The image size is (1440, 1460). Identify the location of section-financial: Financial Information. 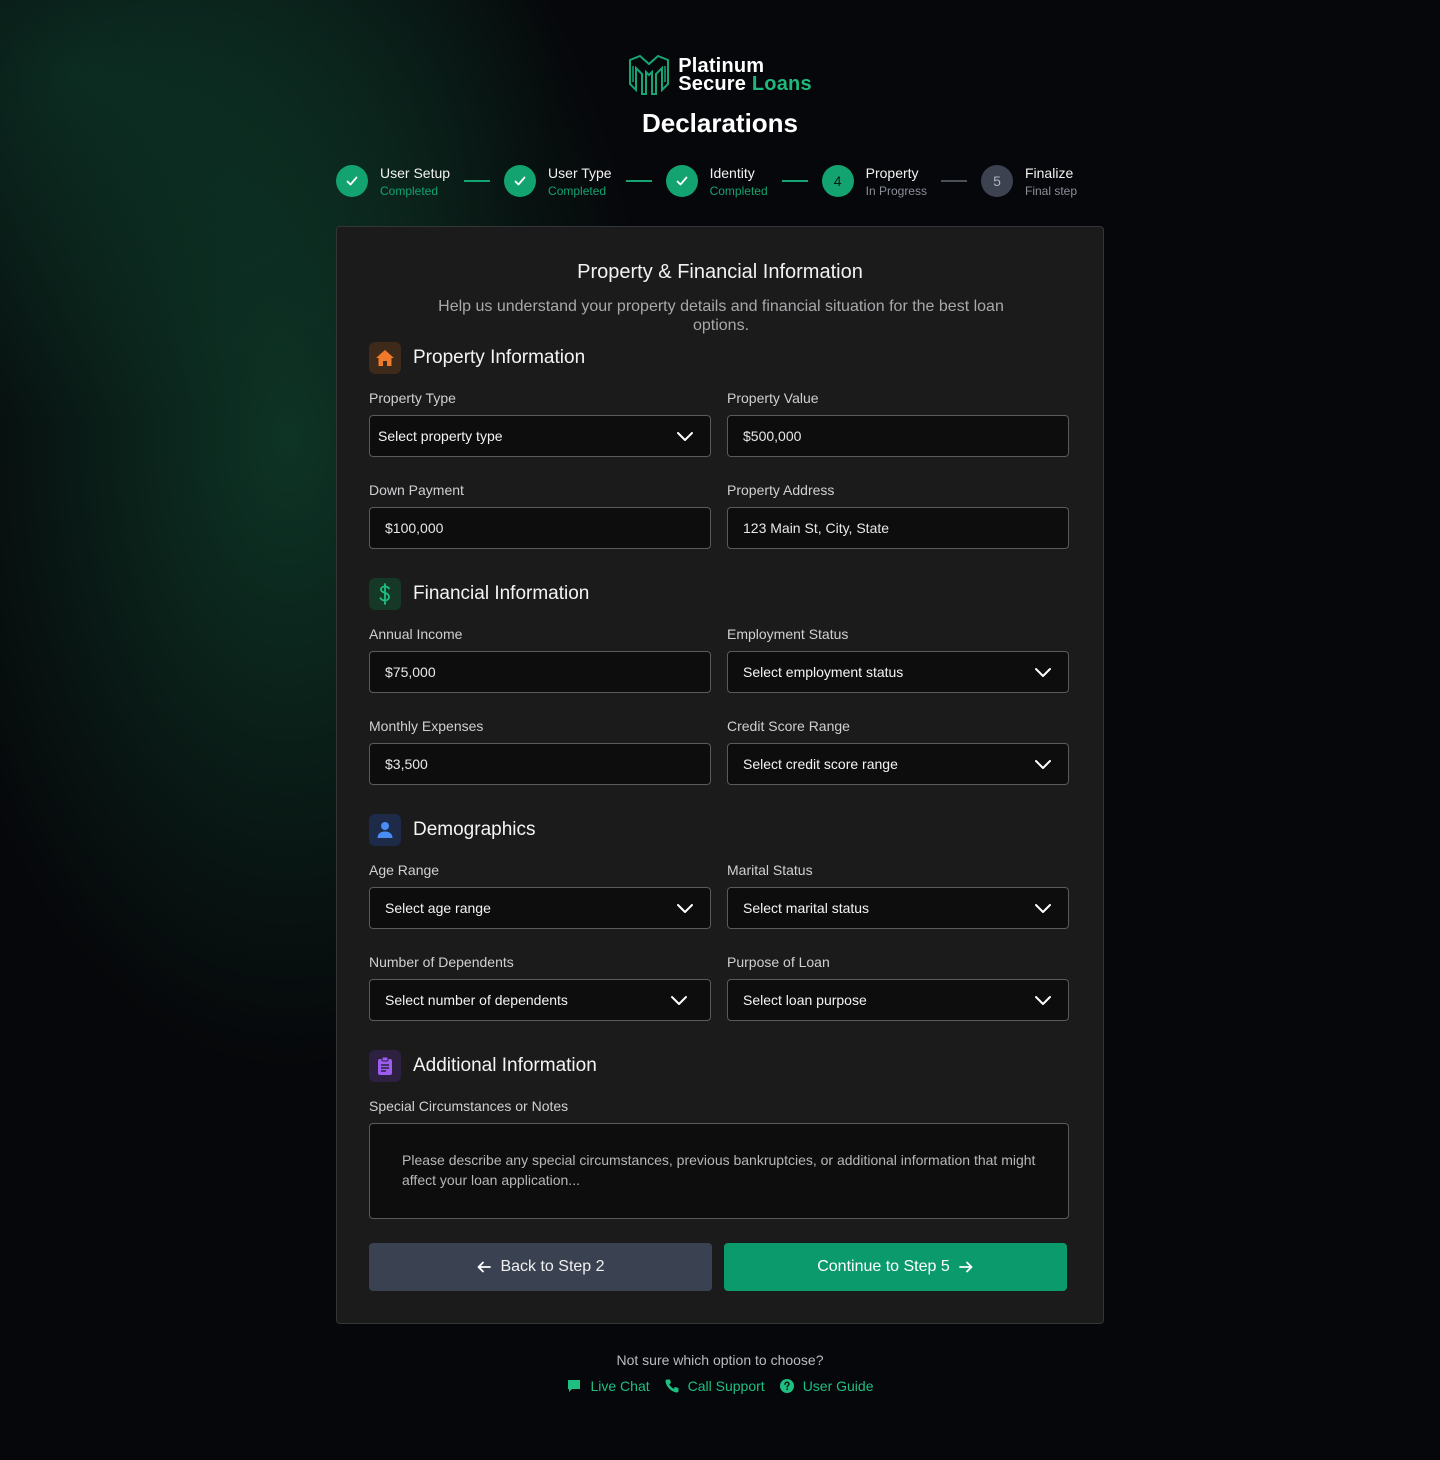
(479, 594).